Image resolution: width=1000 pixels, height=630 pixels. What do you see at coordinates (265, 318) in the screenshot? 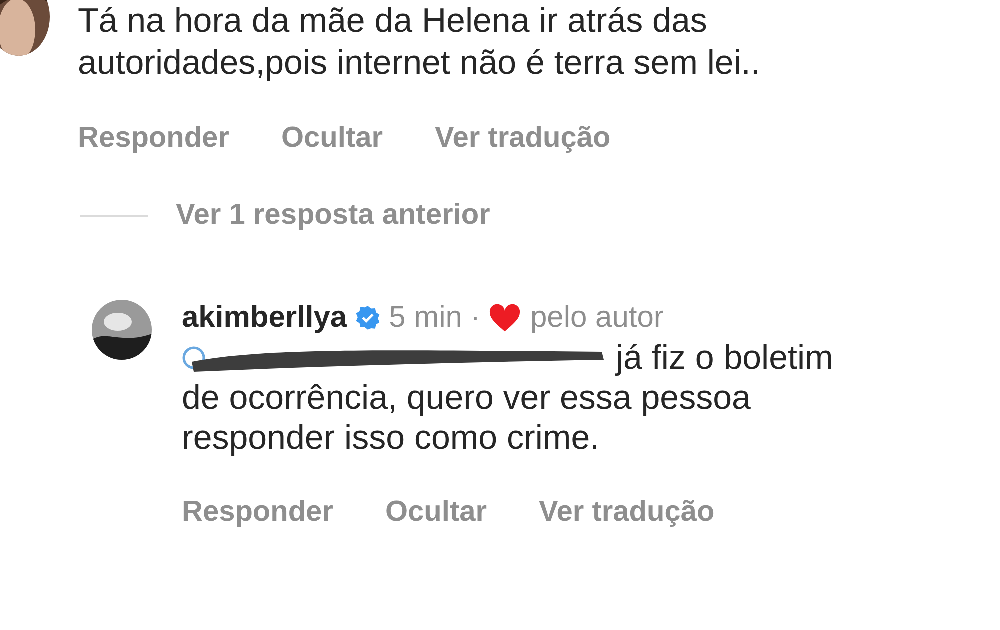
I see `username: akimberllya` at bounding box center [265, 318].